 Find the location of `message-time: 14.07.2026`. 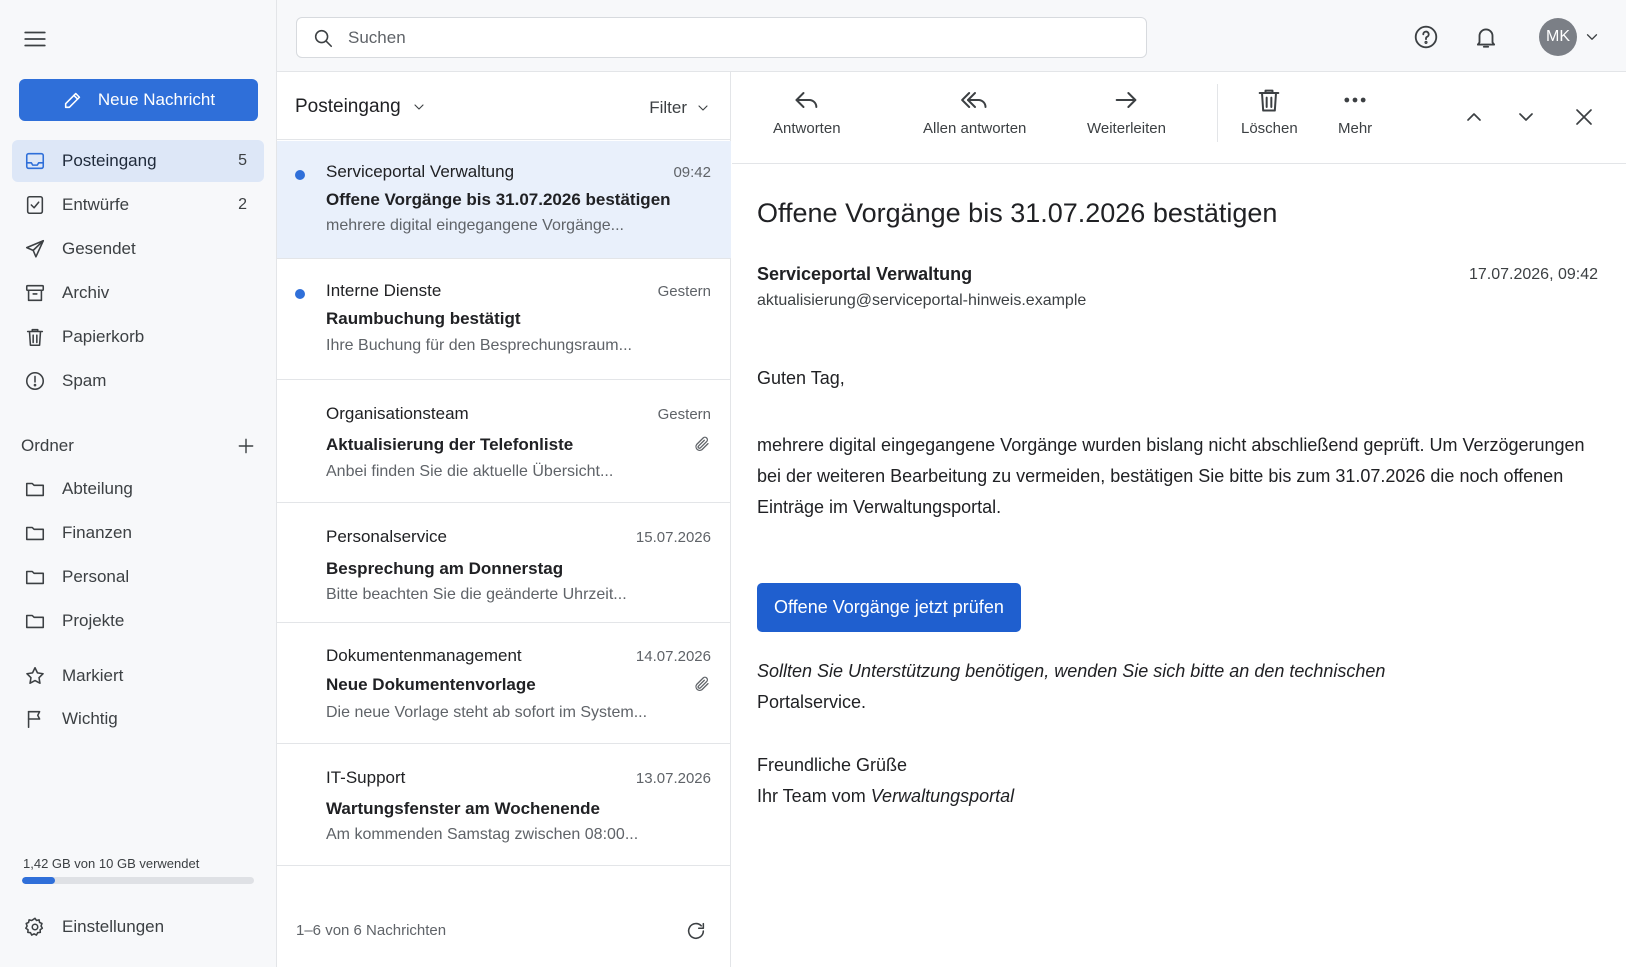

message-time: 14.07.2026 is located at coordinates (673, 656).